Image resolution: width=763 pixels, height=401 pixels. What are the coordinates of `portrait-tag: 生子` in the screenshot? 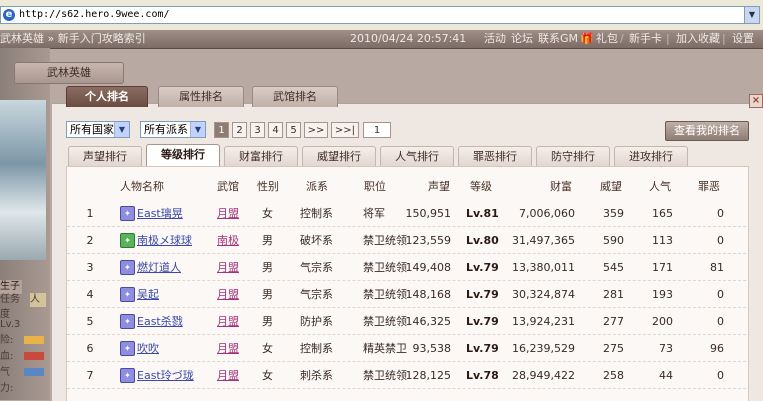 It's located at (11, 287).